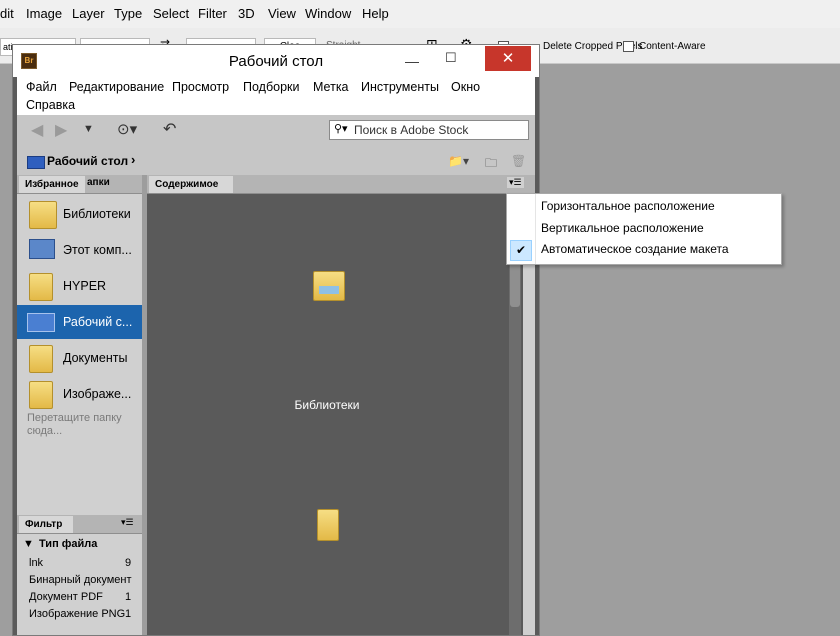 This screenshot has width=840, height=636. What do you see at coordinates (37, 130) in the screenshot?
I see `back-arrow-icon: ◀` at bounding box center [37, 130].